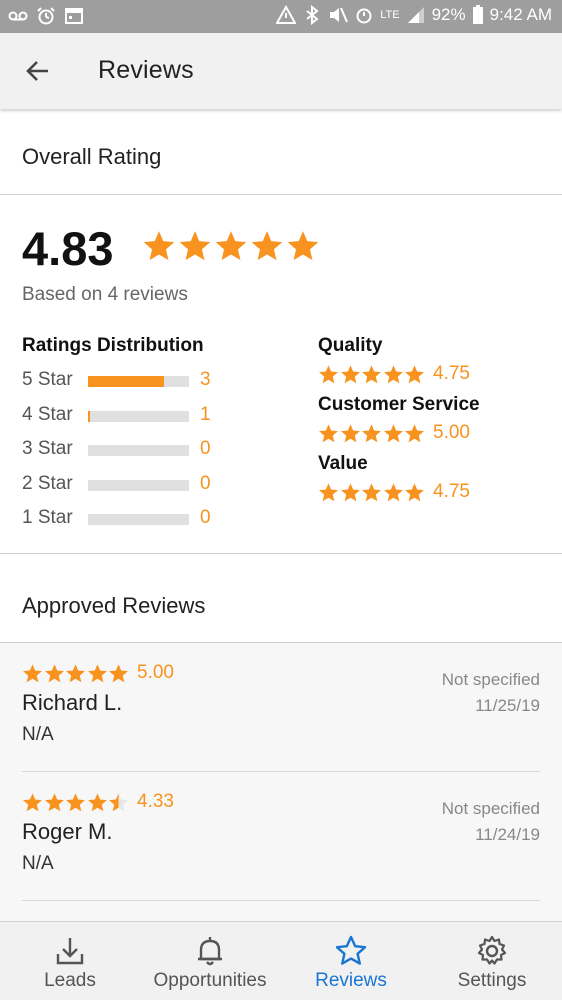  I want to click on distribution-row: 1 Star 0, so click(122, 519).